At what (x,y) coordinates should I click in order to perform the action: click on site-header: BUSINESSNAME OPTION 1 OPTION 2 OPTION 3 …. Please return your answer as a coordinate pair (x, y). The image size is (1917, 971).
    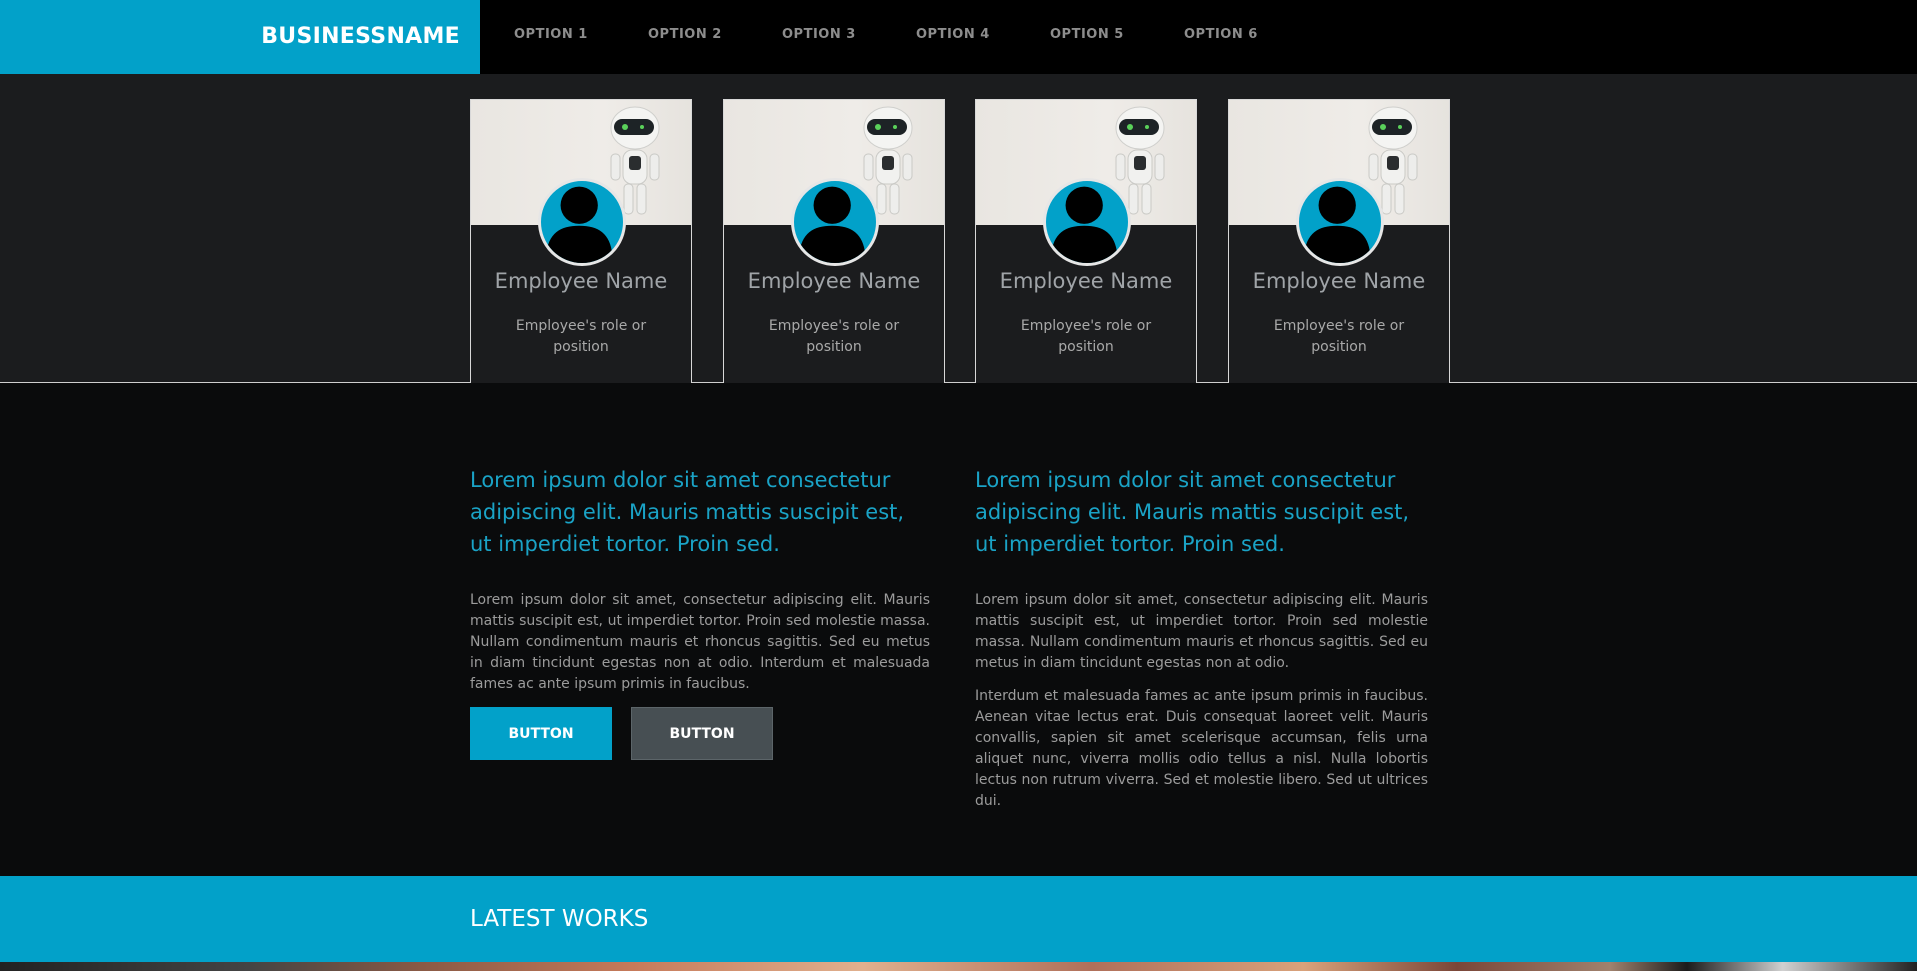
    Looking at the image, I should click on (958, 37).